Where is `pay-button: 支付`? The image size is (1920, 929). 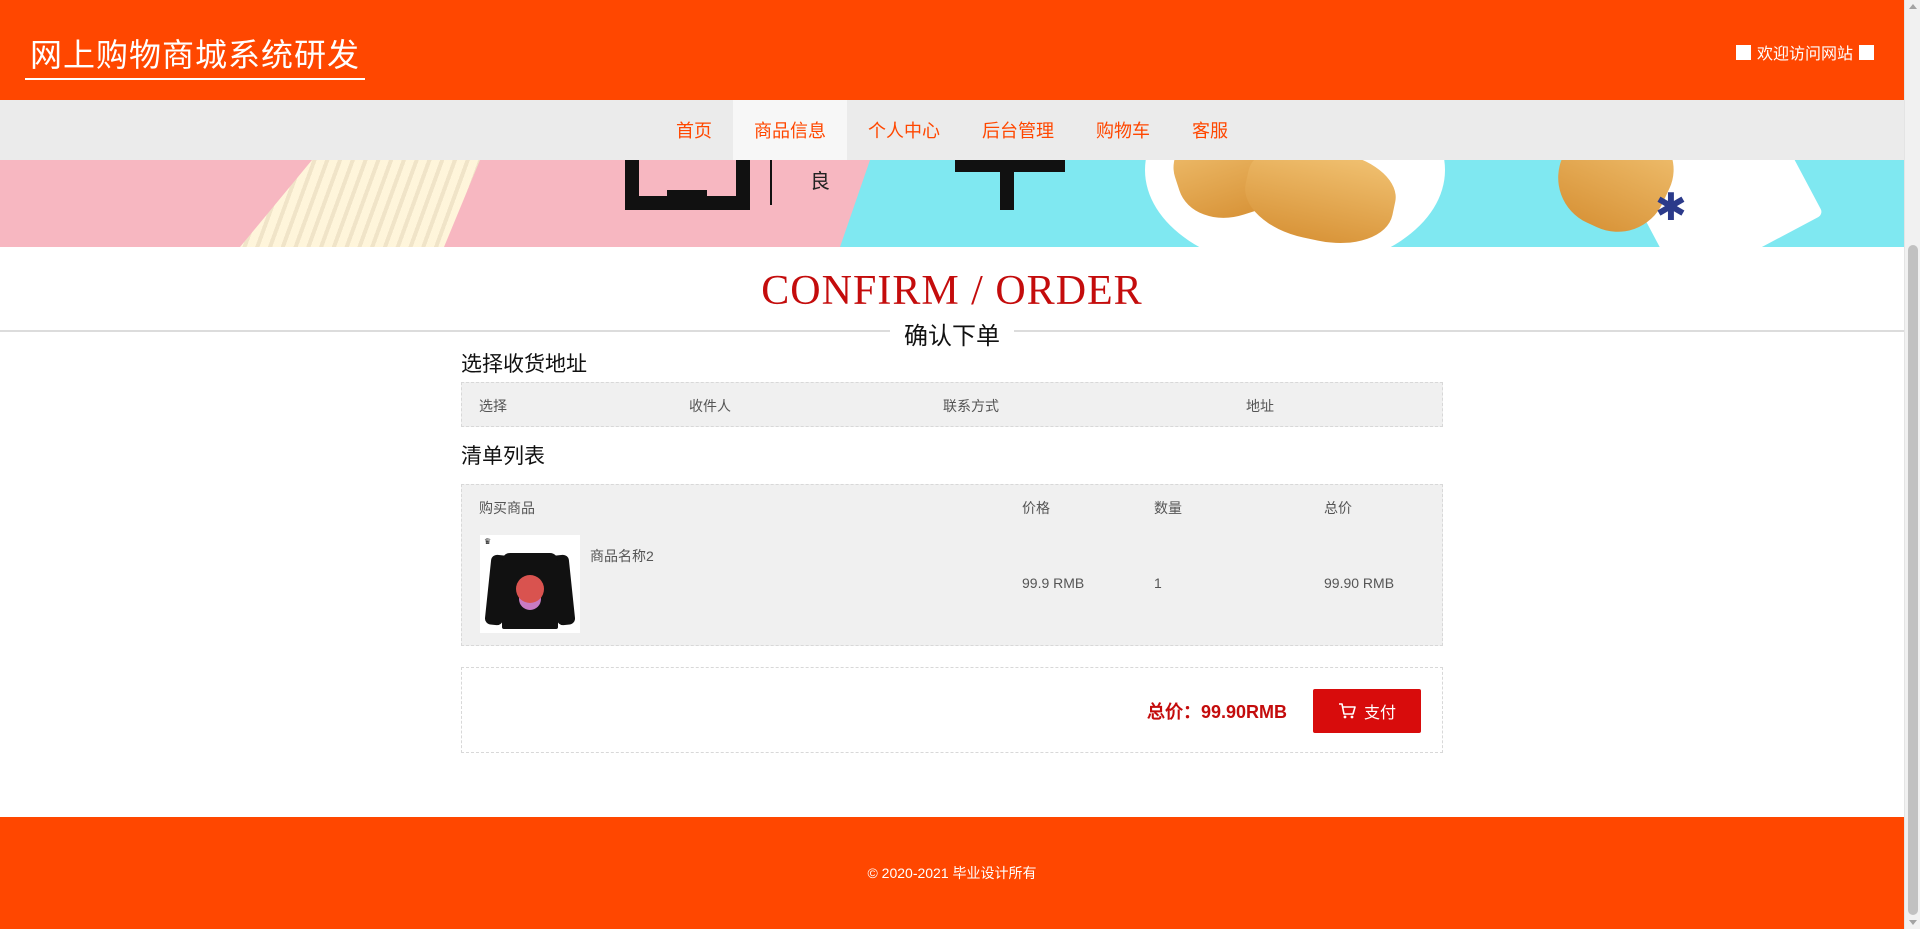
pay-button: 支付 is located at coordinates (1367, 711).